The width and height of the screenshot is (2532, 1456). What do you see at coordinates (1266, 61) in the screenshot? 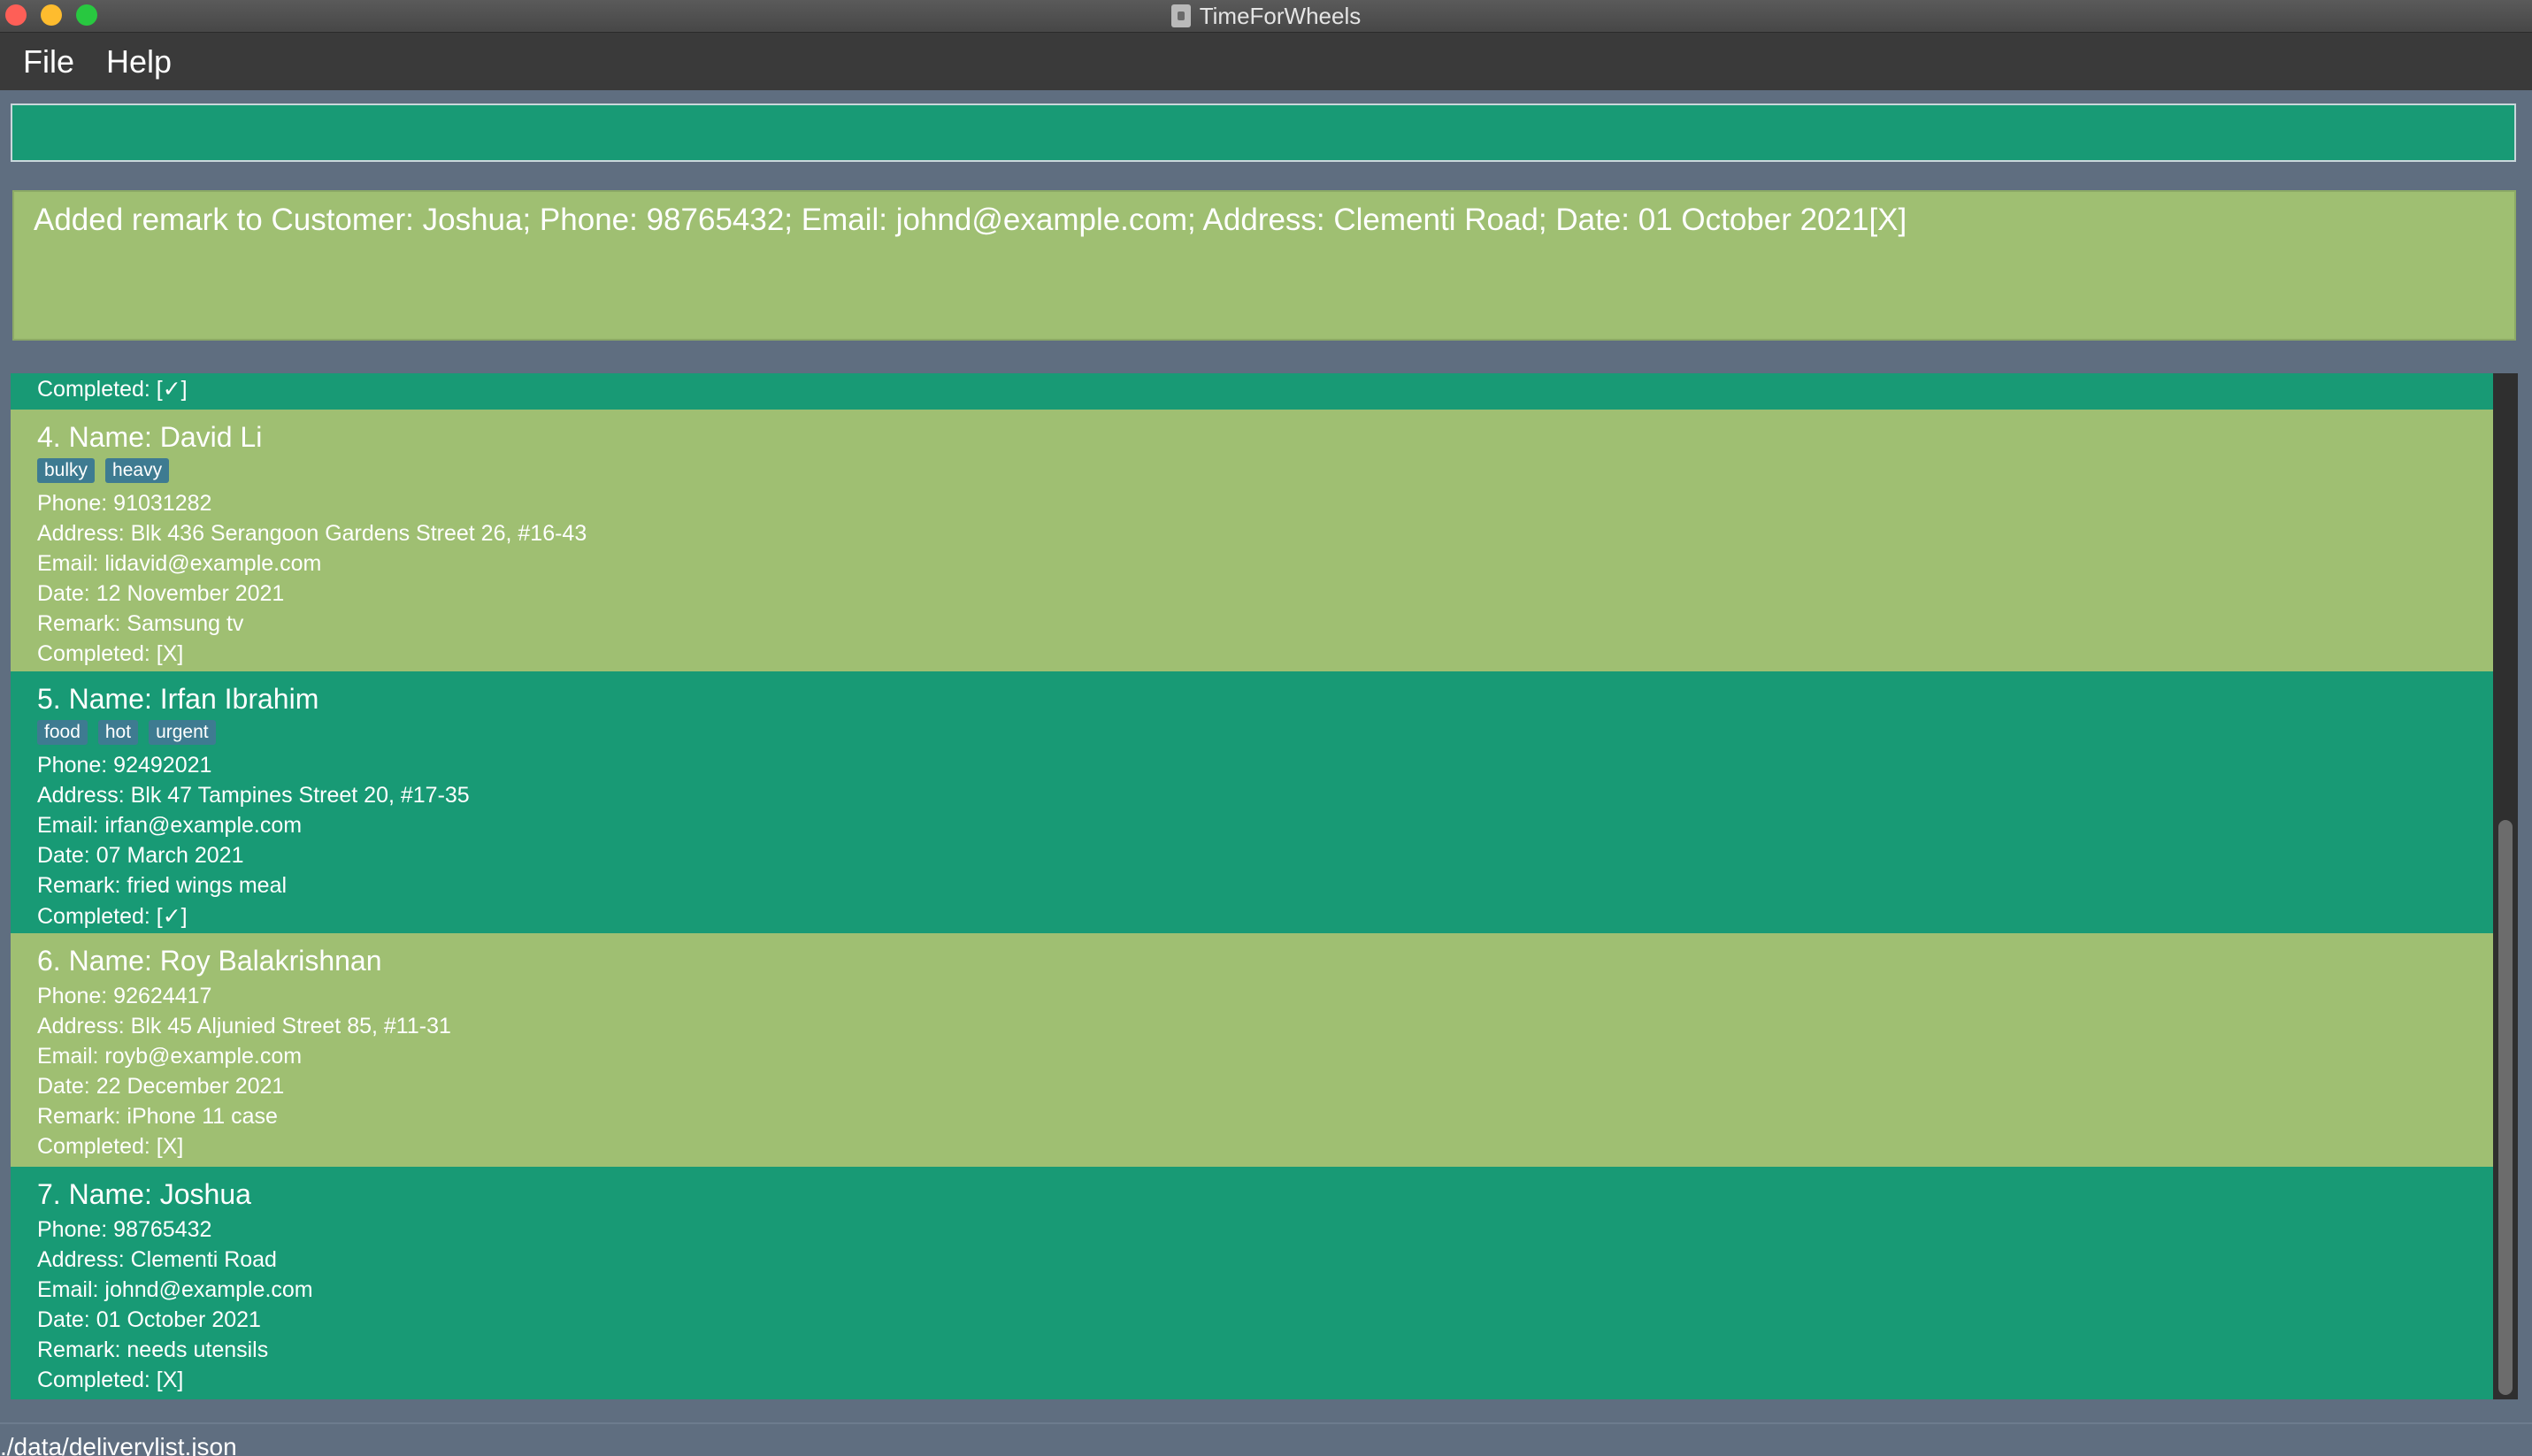
I see `menu-bar: File Help` at bounding box center [1266, 61].